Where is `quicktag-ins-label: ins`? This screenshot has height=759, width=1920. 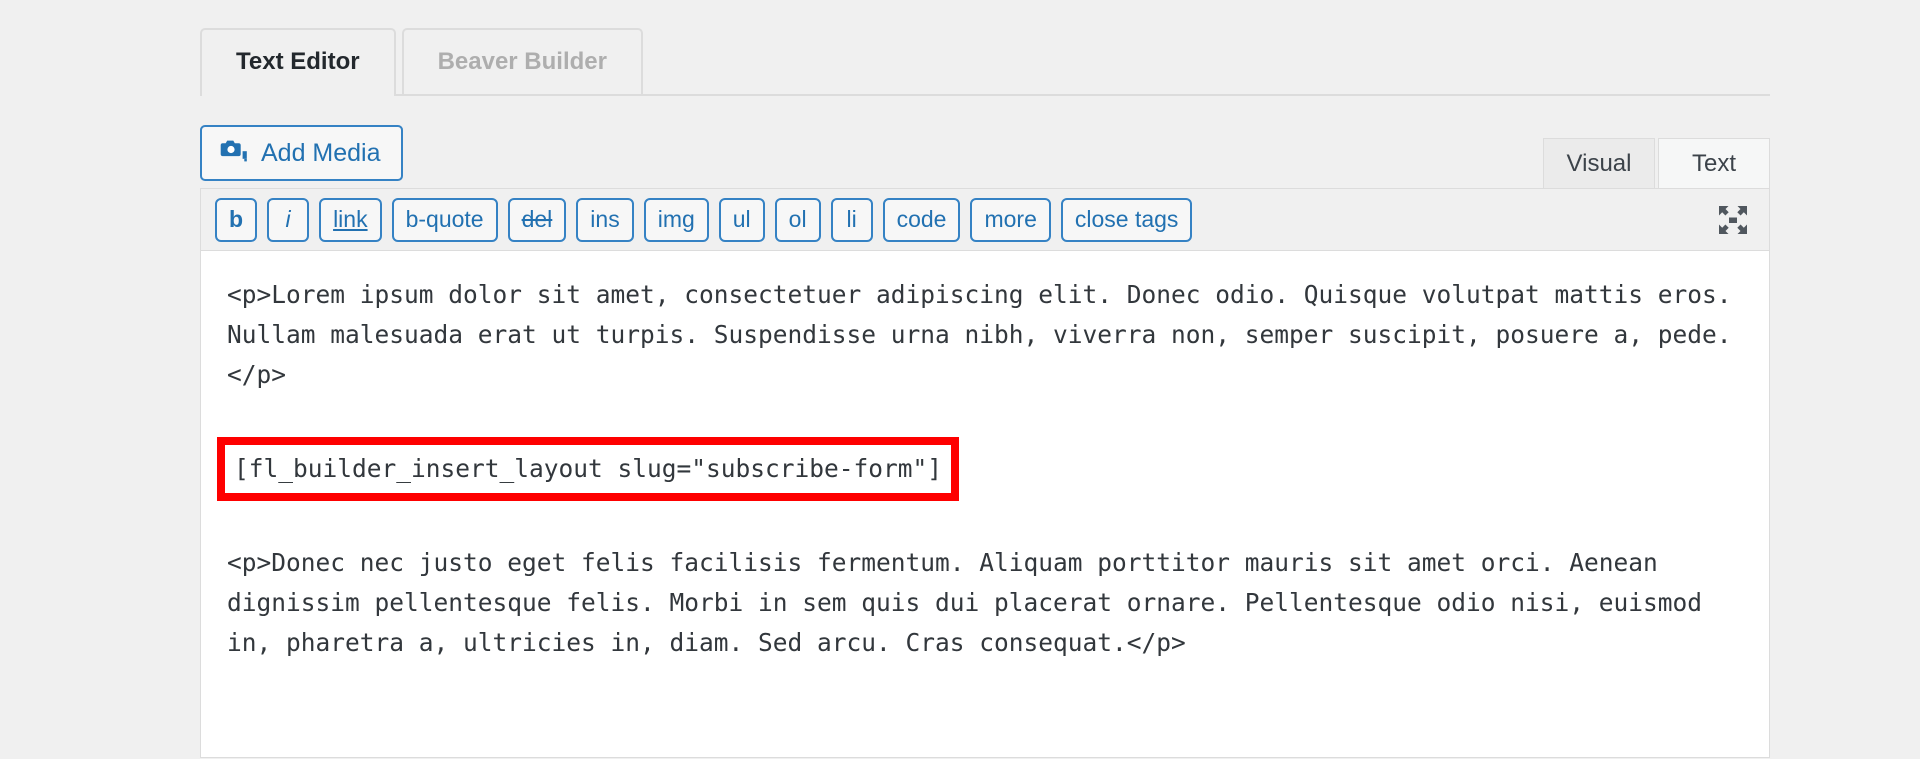
quicktag-ins-label: ins is located at coordinates (605, 219).